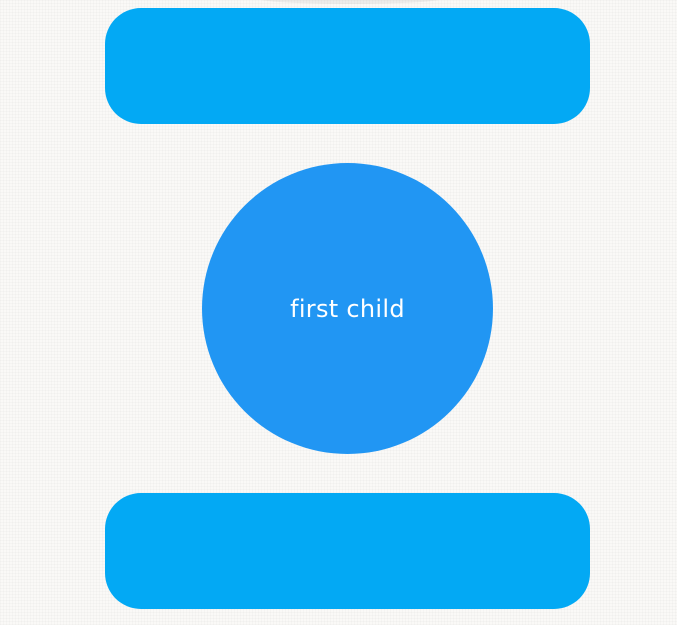 This screenshot has height=625, width=677. I want to click on bottom-rounded-rectangle, so click(347, 551).